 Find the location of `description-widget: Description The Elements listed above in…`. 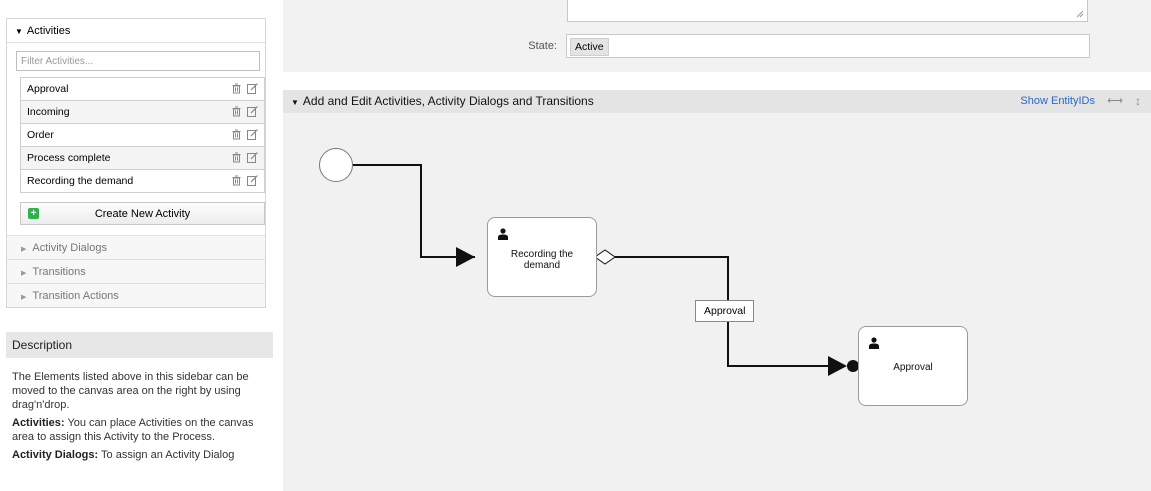

description-widget: Description The Elements listed above in… is located at coordinates (139, 411).